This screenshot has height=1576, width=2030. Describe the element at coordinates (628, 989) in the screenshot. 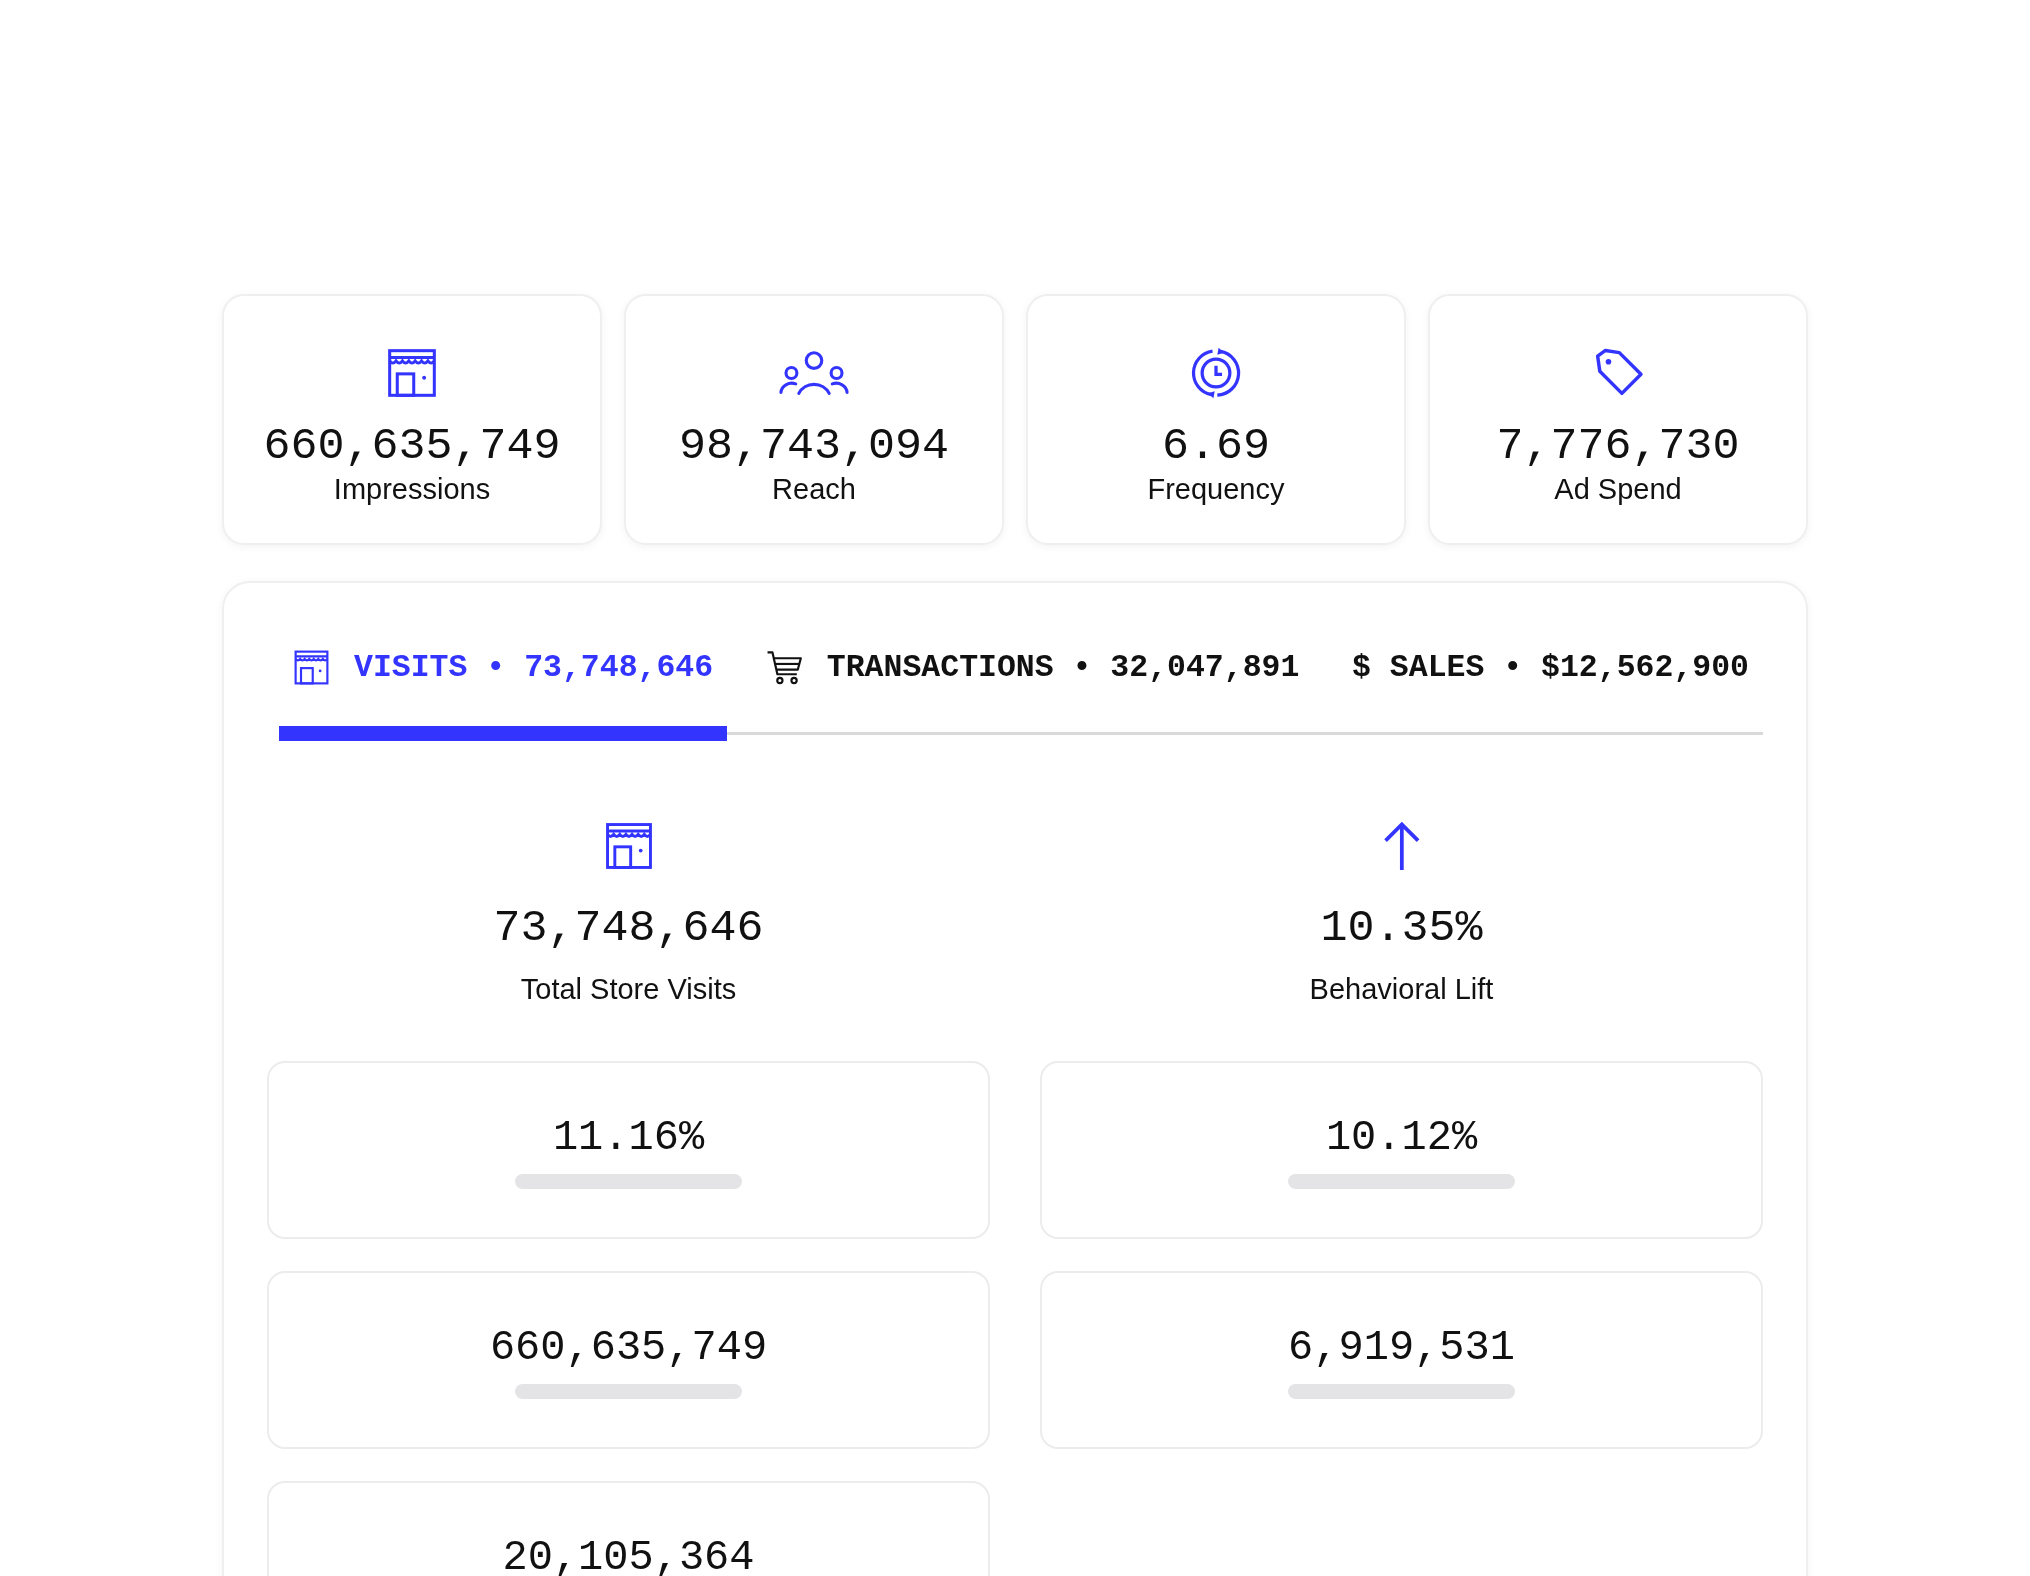

I see `highlight-label: Total Store Visits` at that location.